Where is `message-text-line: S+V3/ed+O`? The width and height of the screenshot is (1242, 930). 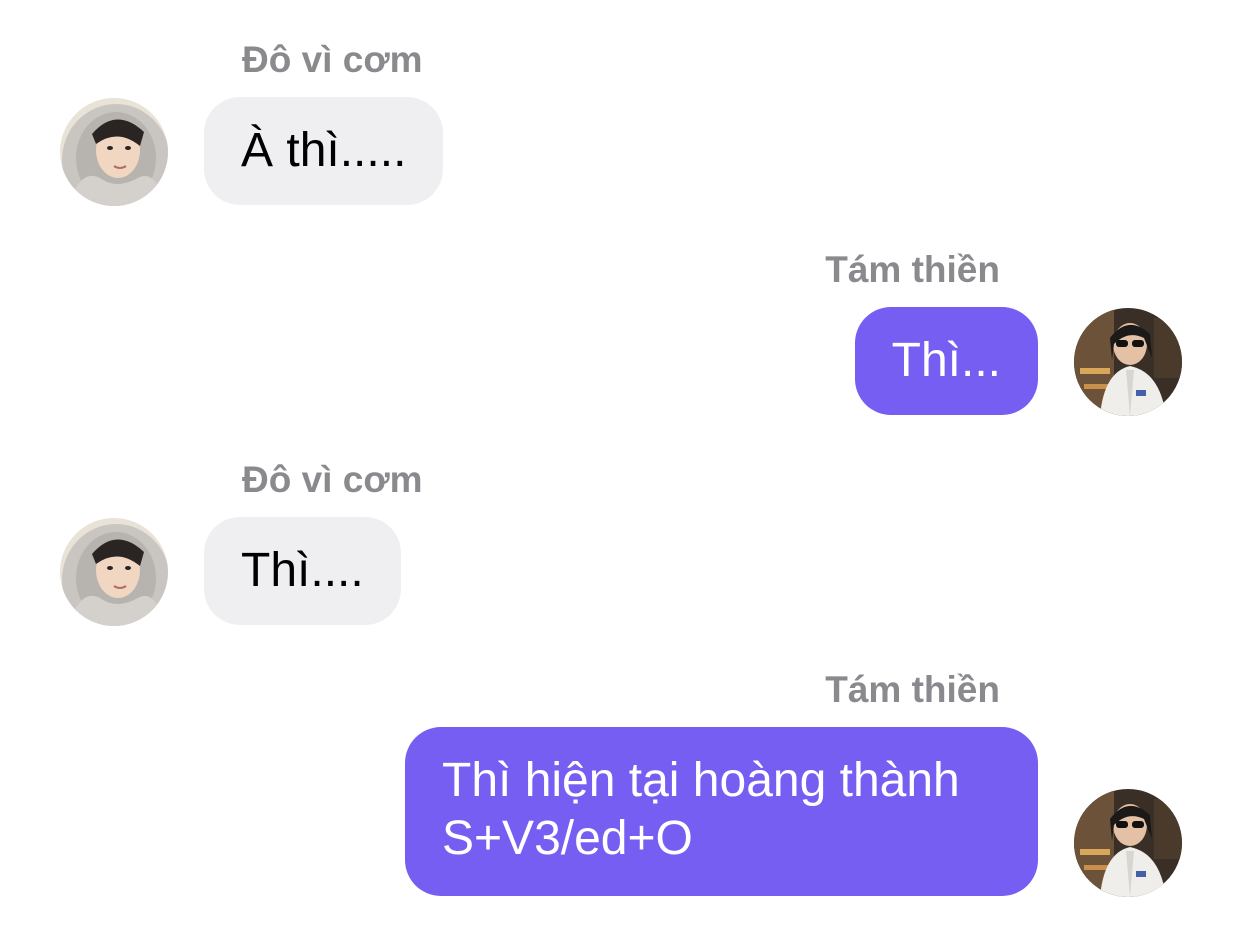 message-text-line: S+V3/ed+O is located at coordinates (567, 838).